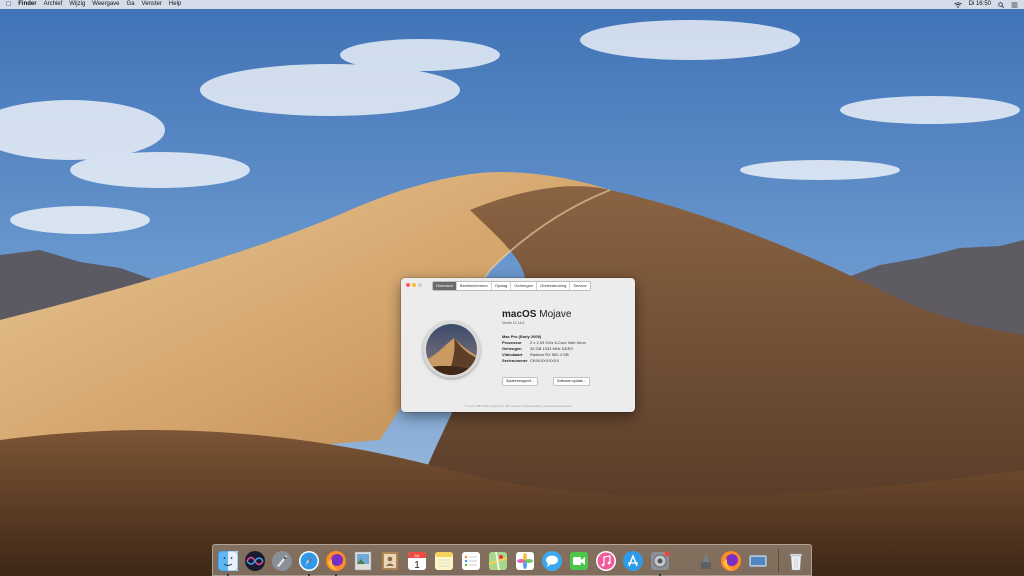 The height and width of the screenshot is (576, 1024). Describe the element at coordinates (27, 4) in the screenshot. I see `menu-app-finder: Finder` at that location.